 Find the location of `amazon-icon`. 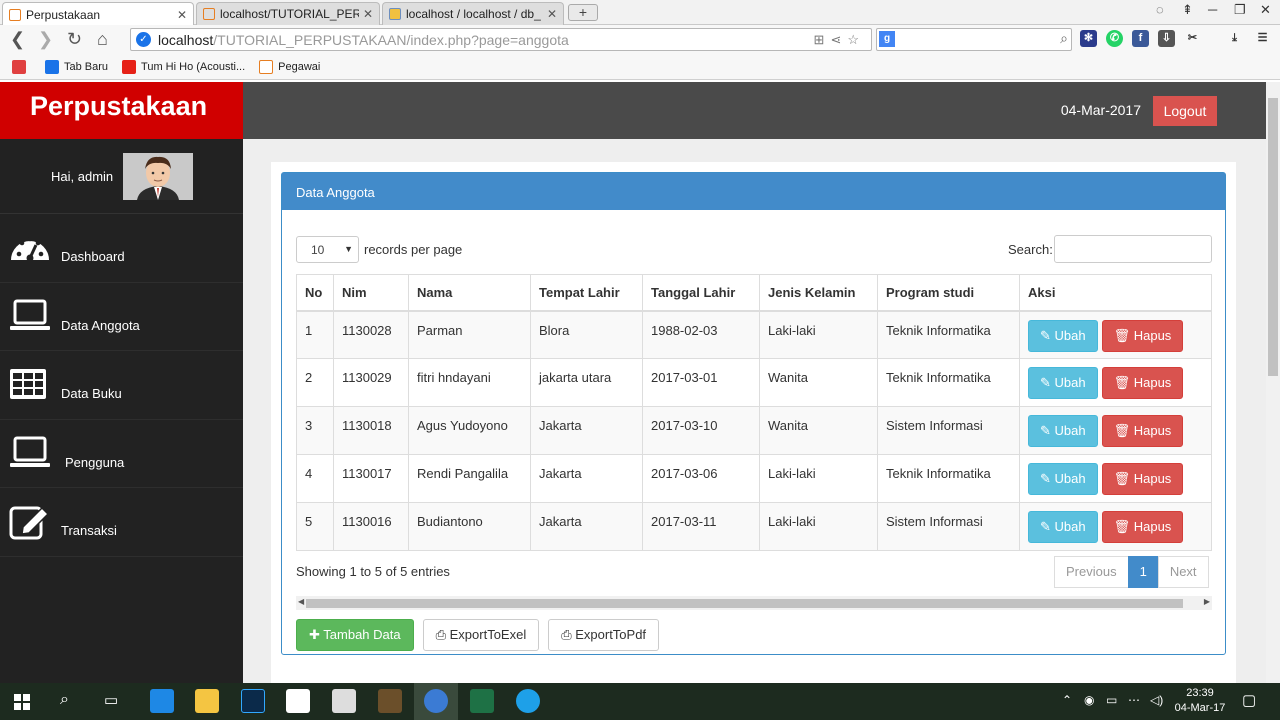

amazon-icon is located at coordinates (298, 701).